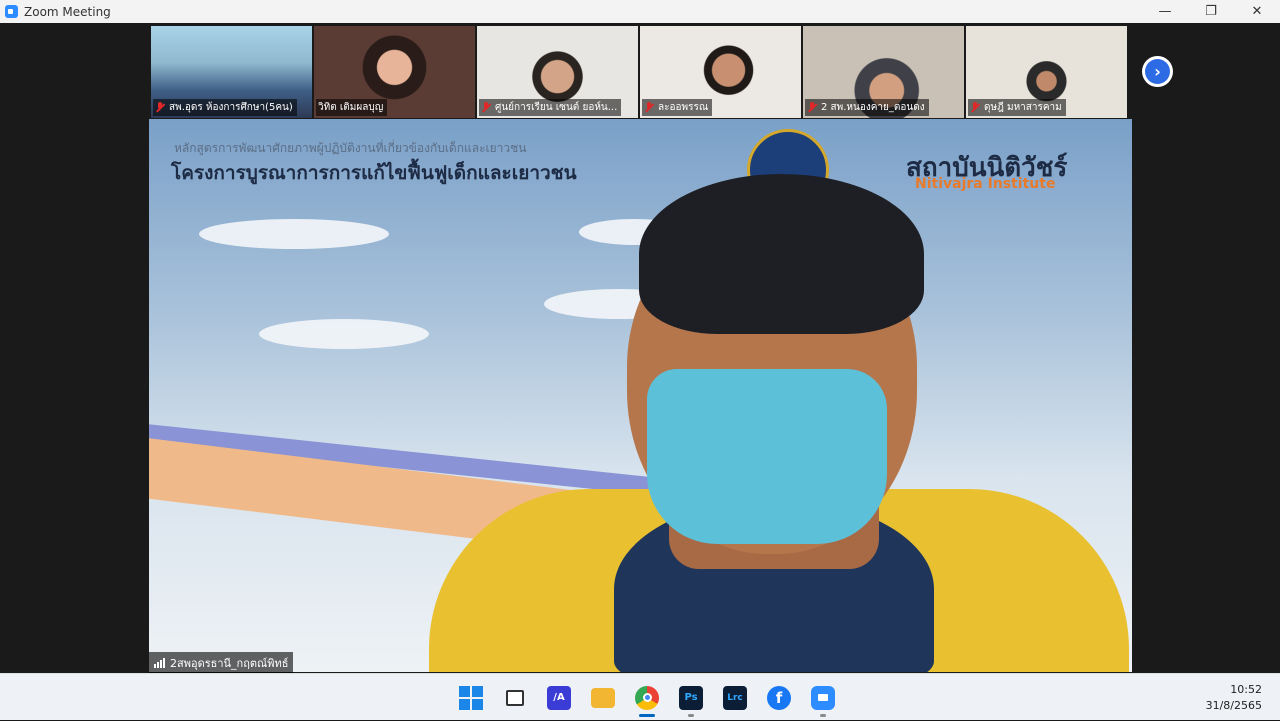 This screenshot has width=1280, height=721. I want to click on gallery-next-button: ›, so click(1157, 71).